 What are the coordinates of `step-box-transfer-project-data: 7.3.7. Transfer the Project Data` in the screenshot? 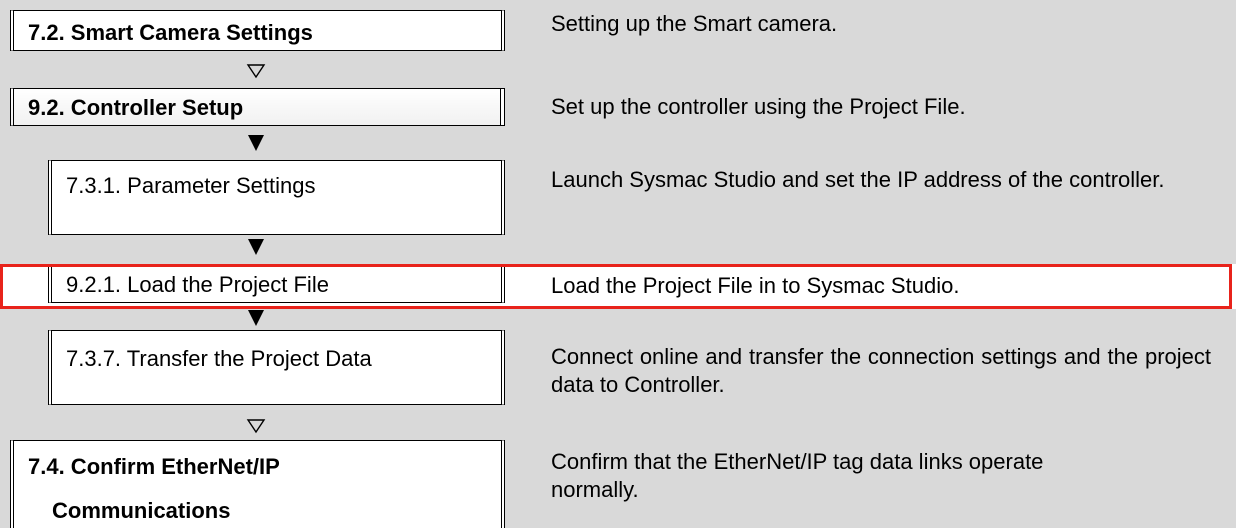 It's located at (276, 367).